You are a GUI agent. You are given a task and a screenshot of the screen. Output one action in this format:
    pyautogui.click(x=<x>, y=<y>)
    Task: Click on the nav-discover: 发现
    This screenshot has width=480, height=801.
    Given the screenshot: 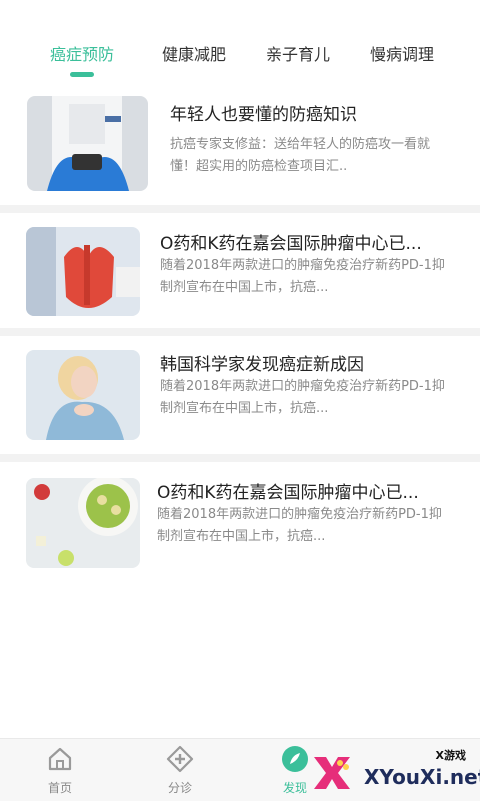 What is the action you would take?
    pyautogui.click(x=295, y=770)
    